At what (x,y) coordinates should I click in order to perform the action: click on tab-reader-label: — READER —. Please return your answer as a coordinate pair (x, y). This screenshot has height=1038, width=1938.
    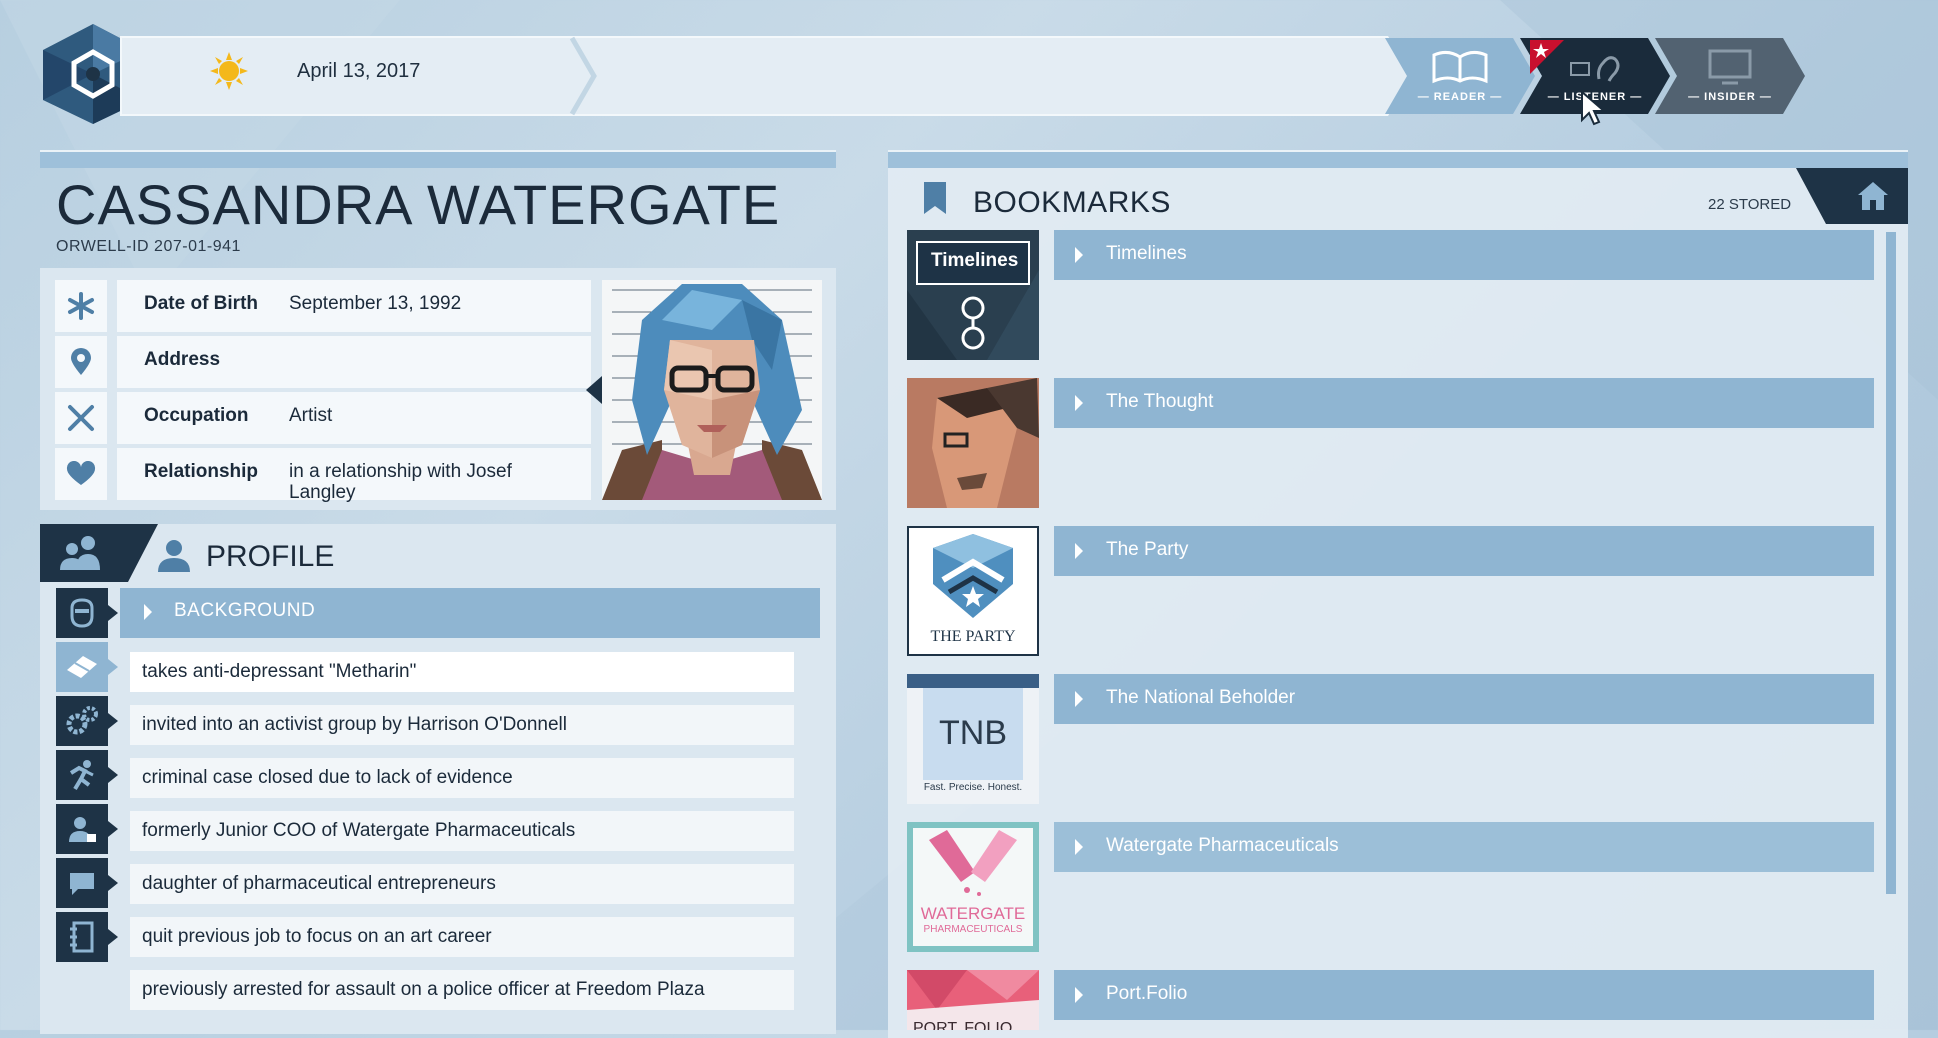
    Looking at the image, I should click on (1460, 97).